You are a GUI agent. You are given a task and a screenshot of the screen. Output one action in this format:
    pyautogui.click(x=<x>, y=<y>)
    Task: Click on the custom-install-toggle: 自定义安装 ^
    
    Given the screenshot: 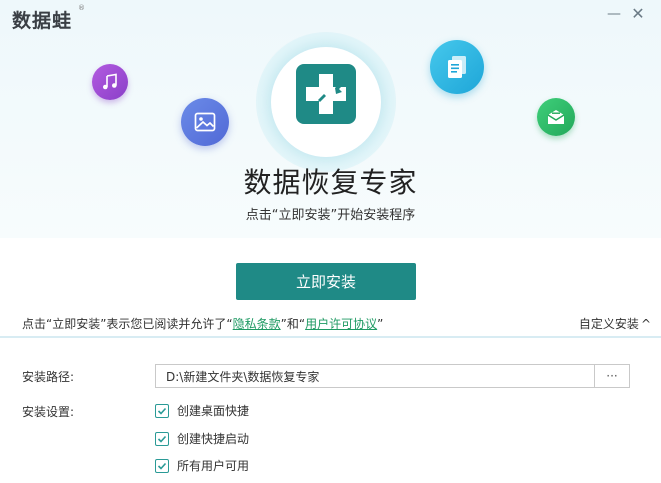 What is the action you would take?
    pyautogui.click(x=615, y=323)
    